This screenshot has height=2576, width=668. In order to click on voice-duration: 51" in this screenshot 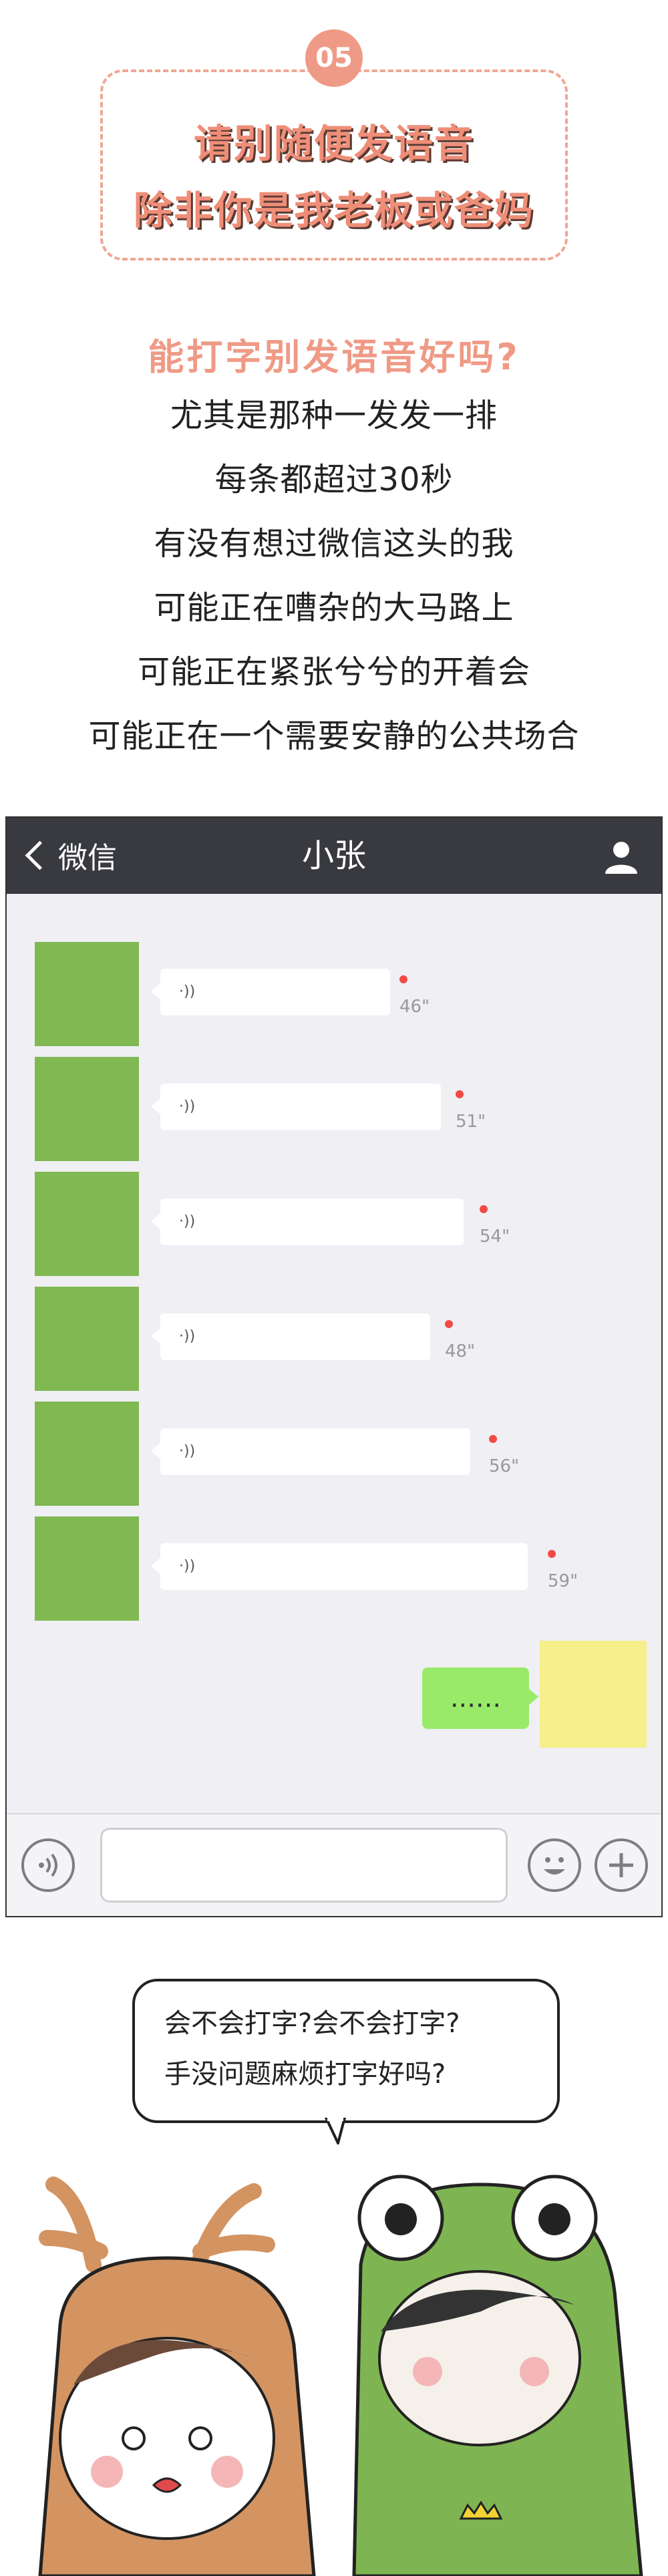, I will do `click(471, 1122)`.